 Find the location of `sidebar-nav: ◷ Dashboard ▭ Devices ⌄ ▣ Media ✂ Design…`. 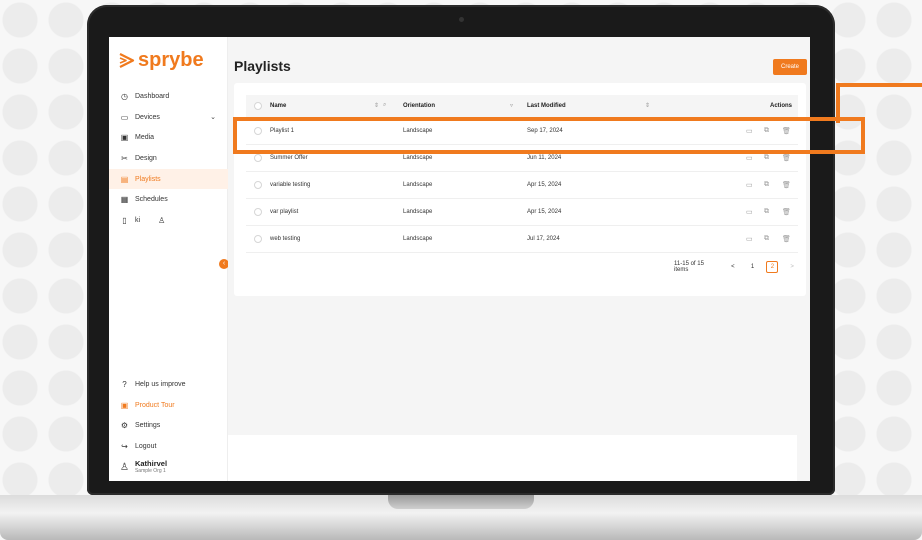

sidebar-nav: ◷ Dashboard ▭ Devices ⌄ ▣ Media ✂ Design… is located at coordinates (168, 158).